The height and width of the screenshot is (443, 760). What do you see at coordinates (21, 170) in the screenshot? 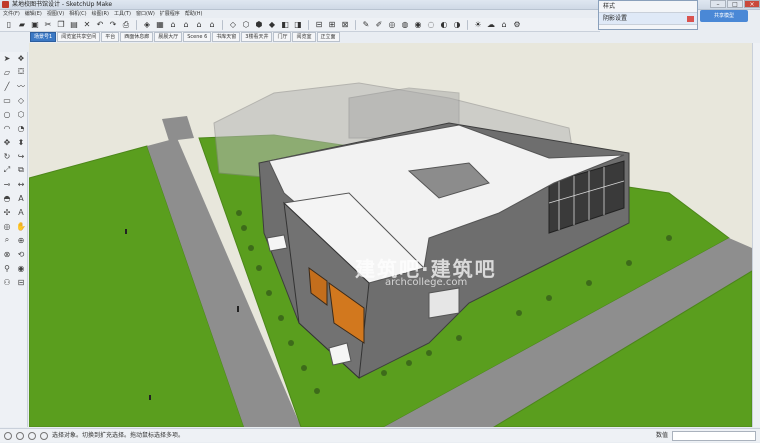
I see `offset-icon: ⧉` at bounding box center [21, 170].